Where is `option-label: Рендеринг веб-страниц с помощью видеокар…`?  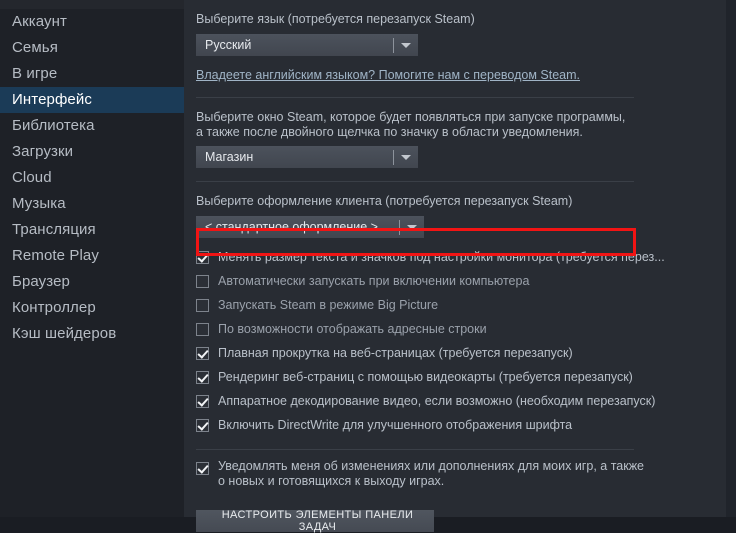 option-label: Рендеринг веб-страниц с помощью видеокар… is located at coordinates (425, 377).